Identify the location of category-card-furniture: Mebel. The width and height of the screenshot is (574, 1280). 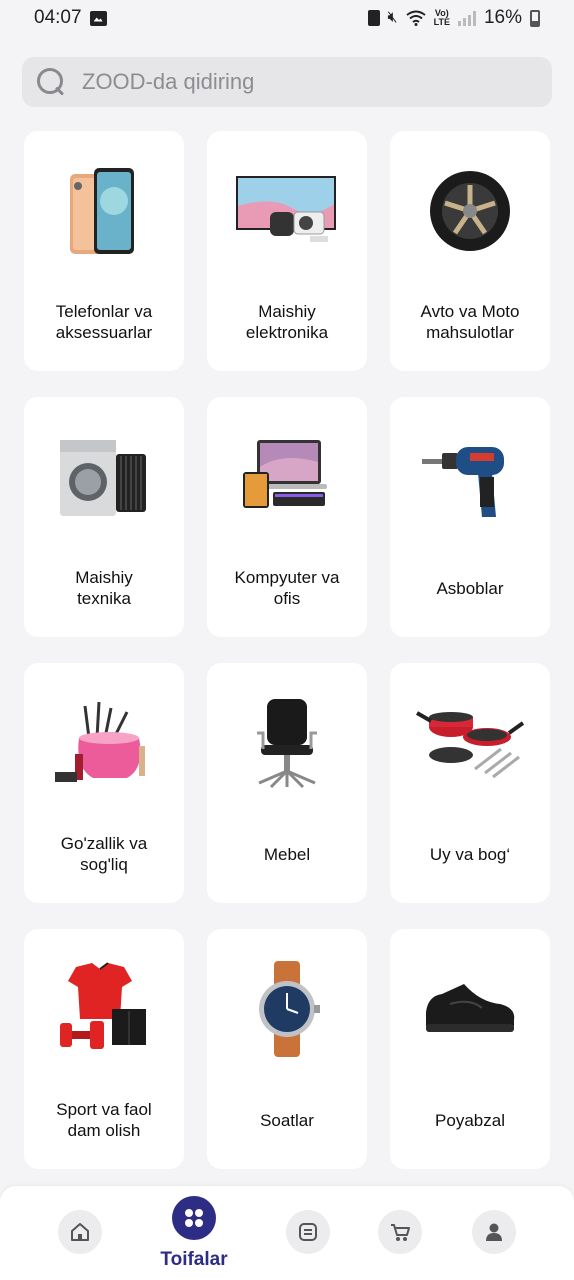
(287, 783).